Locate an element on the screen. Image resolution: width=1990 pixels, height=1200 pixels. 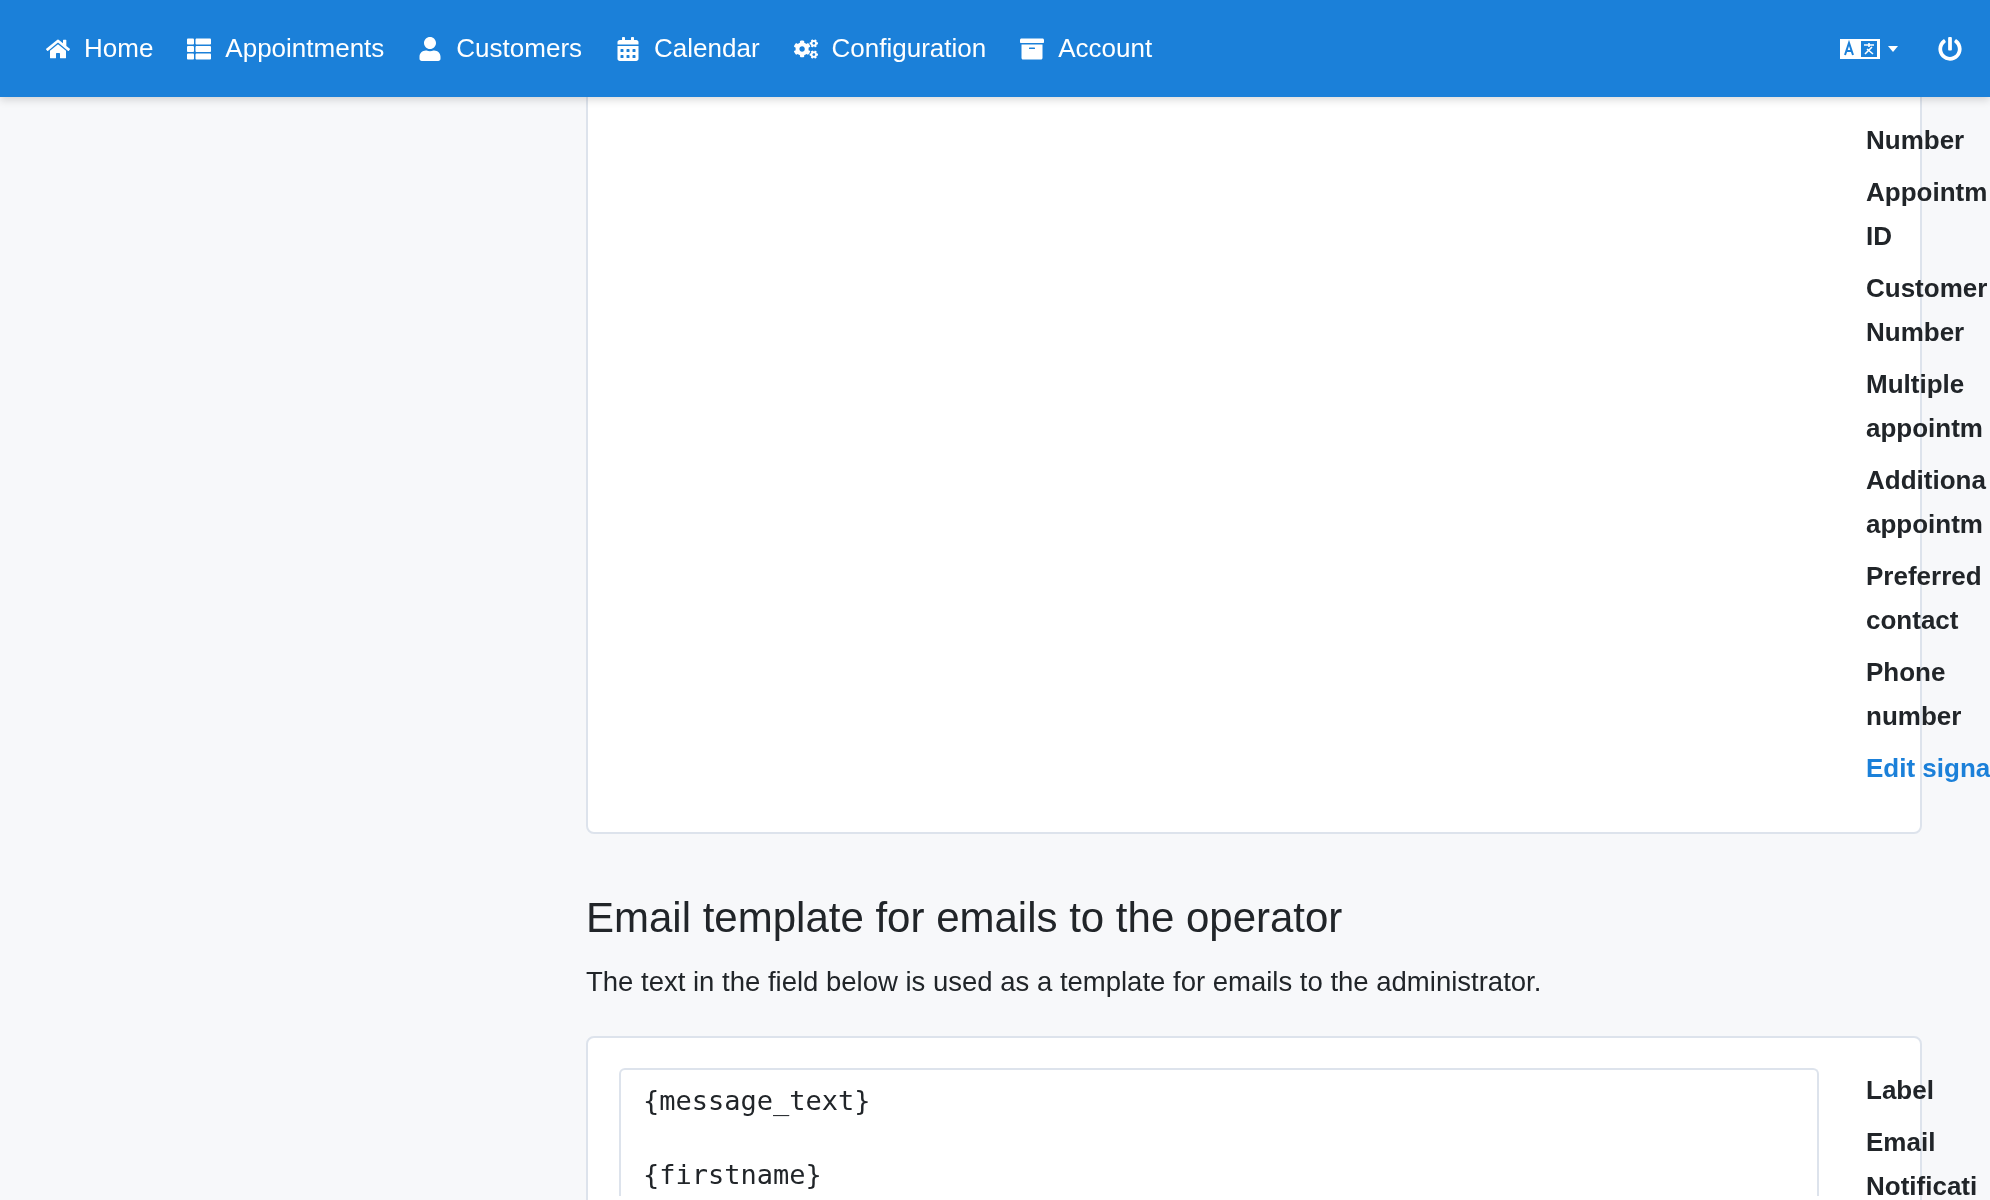
nav-link: Appointments is located at coordinates (286, 48).